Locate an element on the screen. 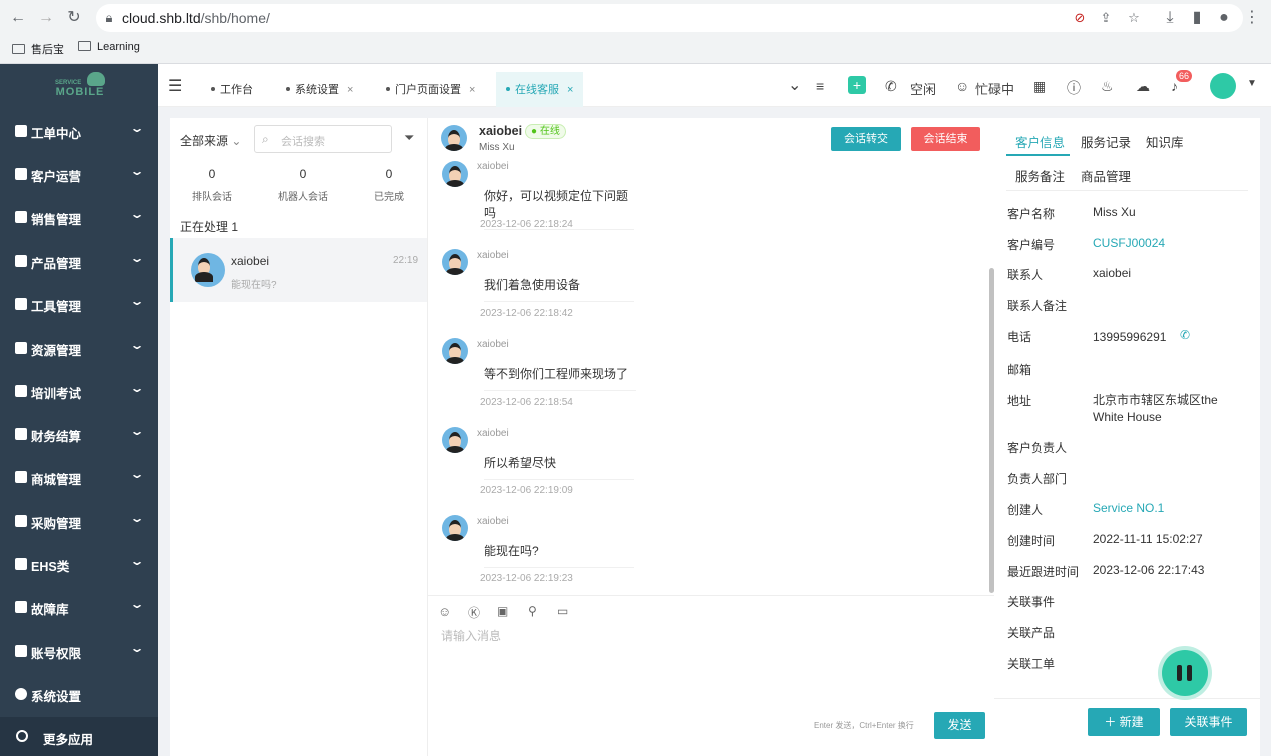  cloud-upload-icon: ☁ is located at coordinates (1143, 86).